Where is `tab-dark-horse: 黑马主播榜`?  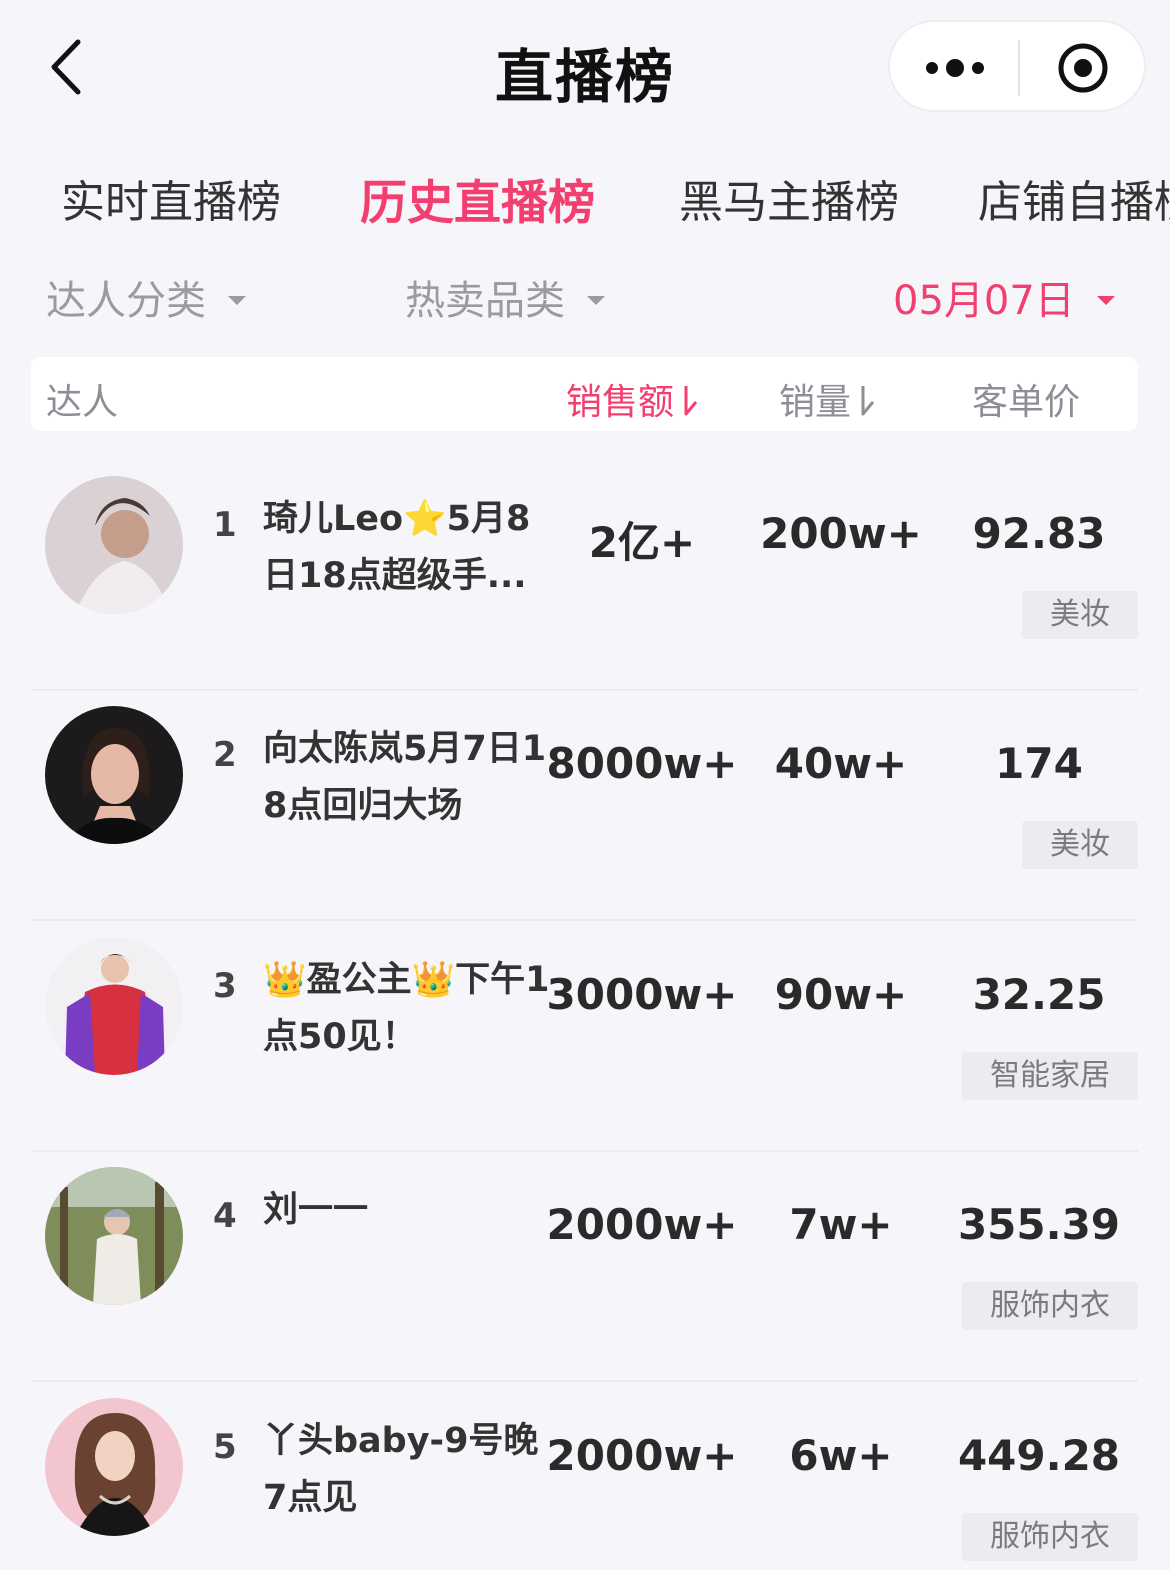 tab-dark-horse: 黑马主播榜 is located at coordinates (789, 198).